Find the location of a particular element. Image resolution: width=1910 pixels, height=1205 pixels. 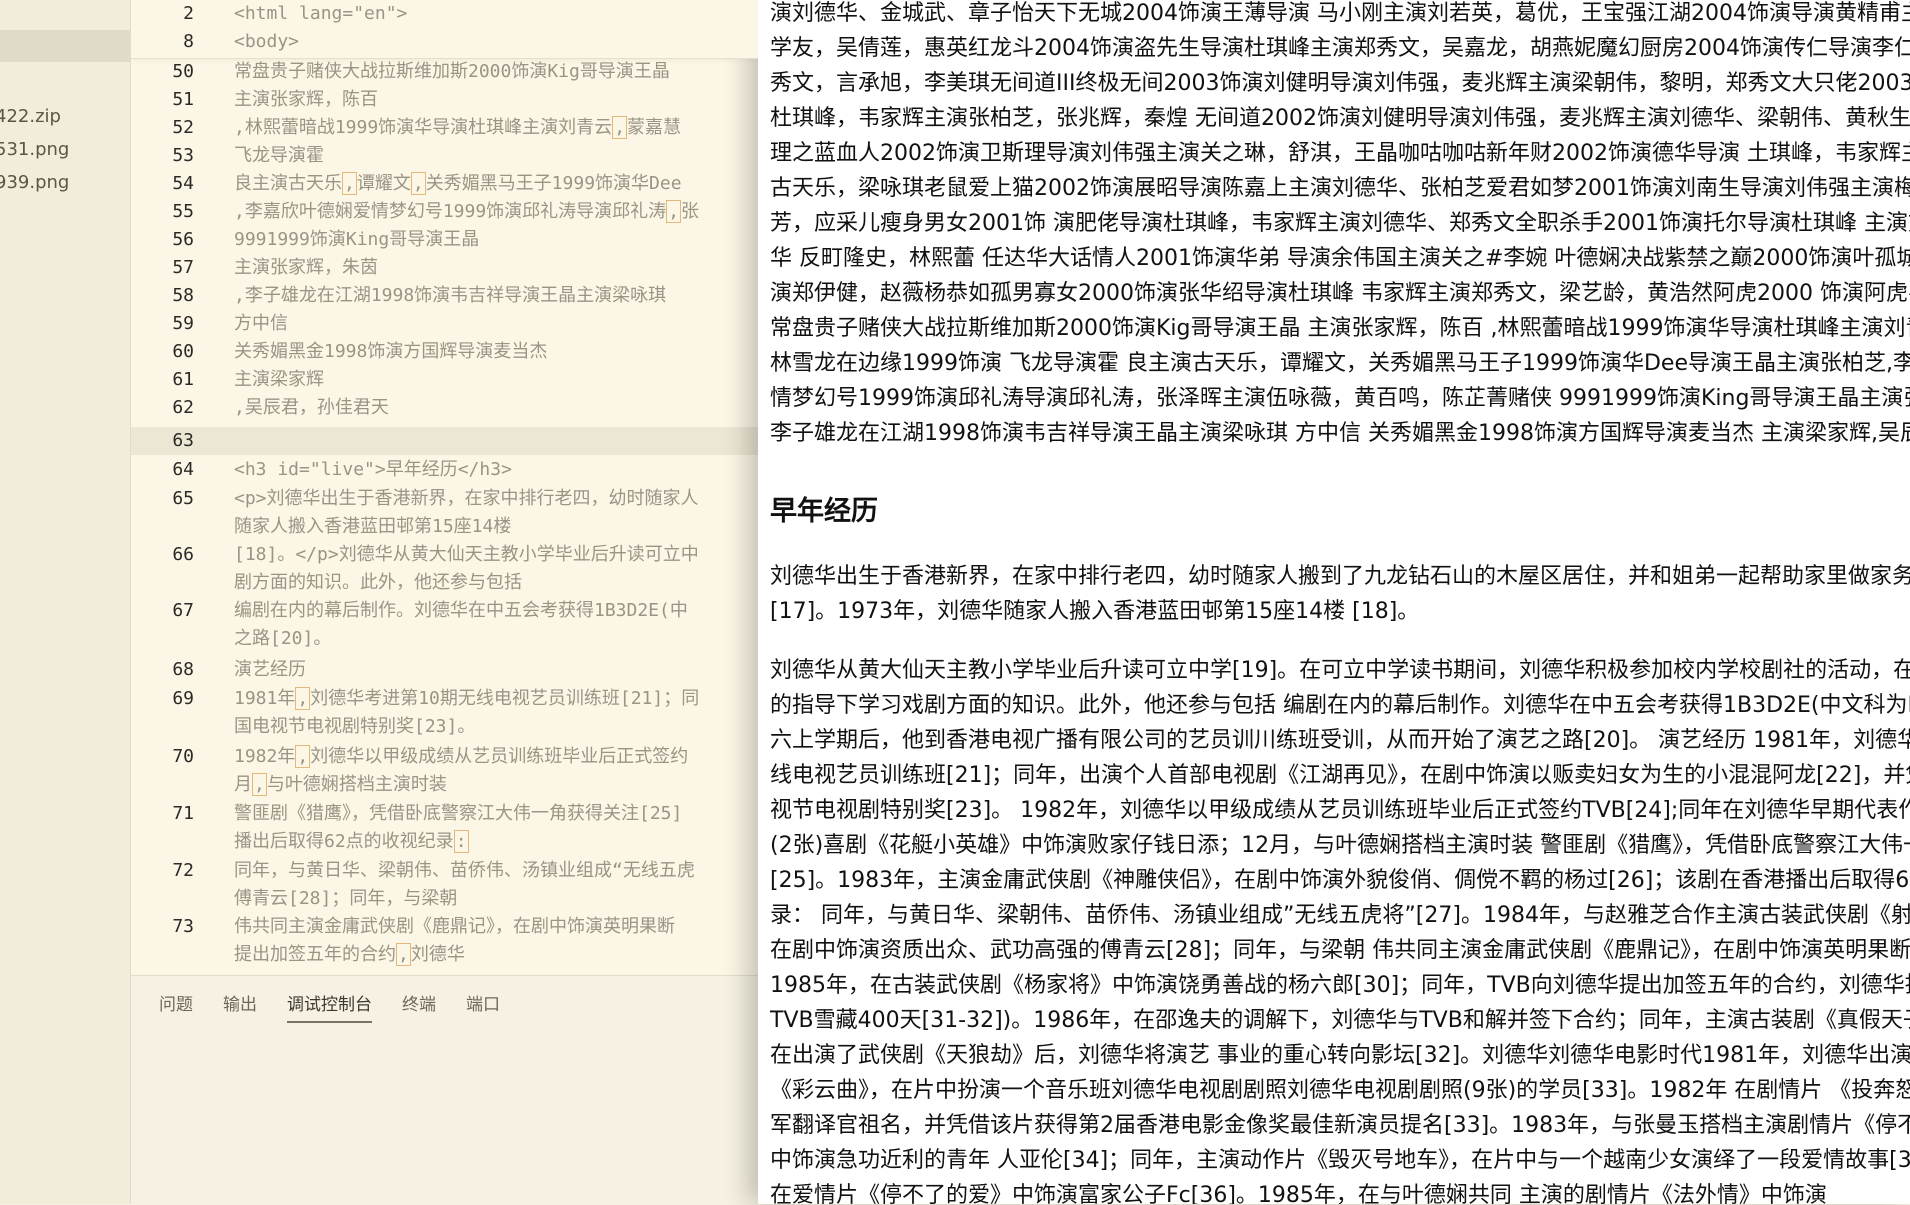

code-line: 62 ,吴辰君，孙佳君天 is located at coordinates (444, 408).